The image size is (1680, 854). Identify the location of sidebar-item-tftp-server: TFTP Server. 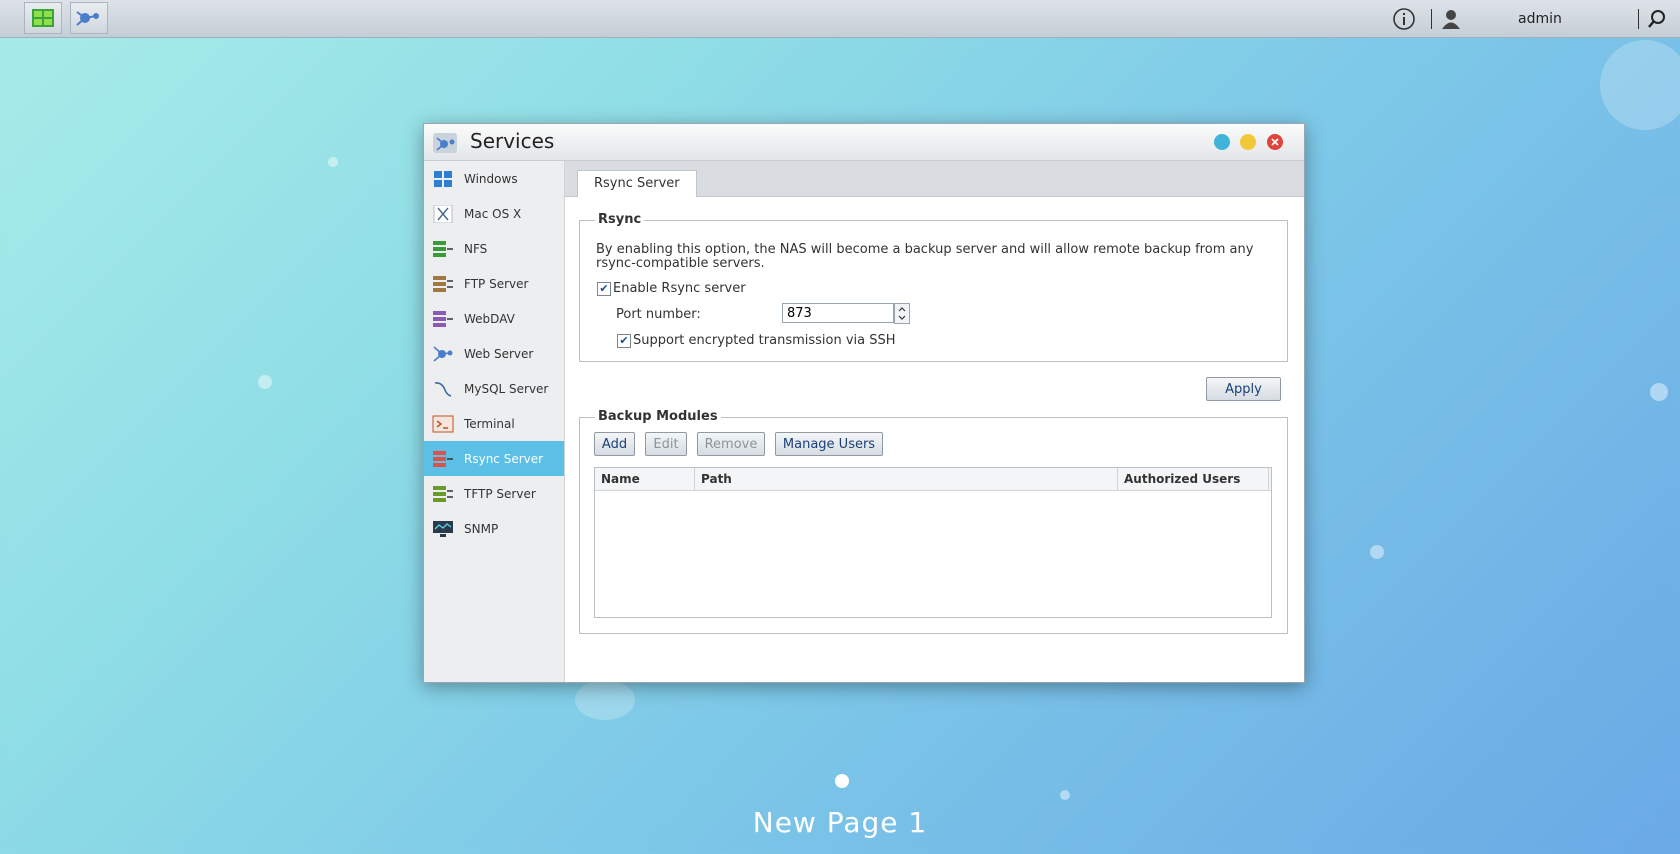
(494, 493).